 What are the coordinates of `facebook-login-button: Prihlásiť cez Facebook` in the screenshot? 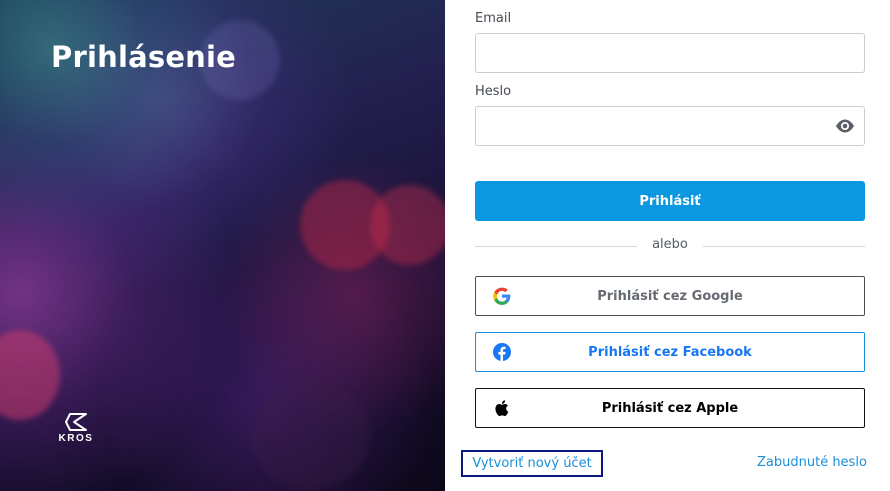 It's located at (670, 352).